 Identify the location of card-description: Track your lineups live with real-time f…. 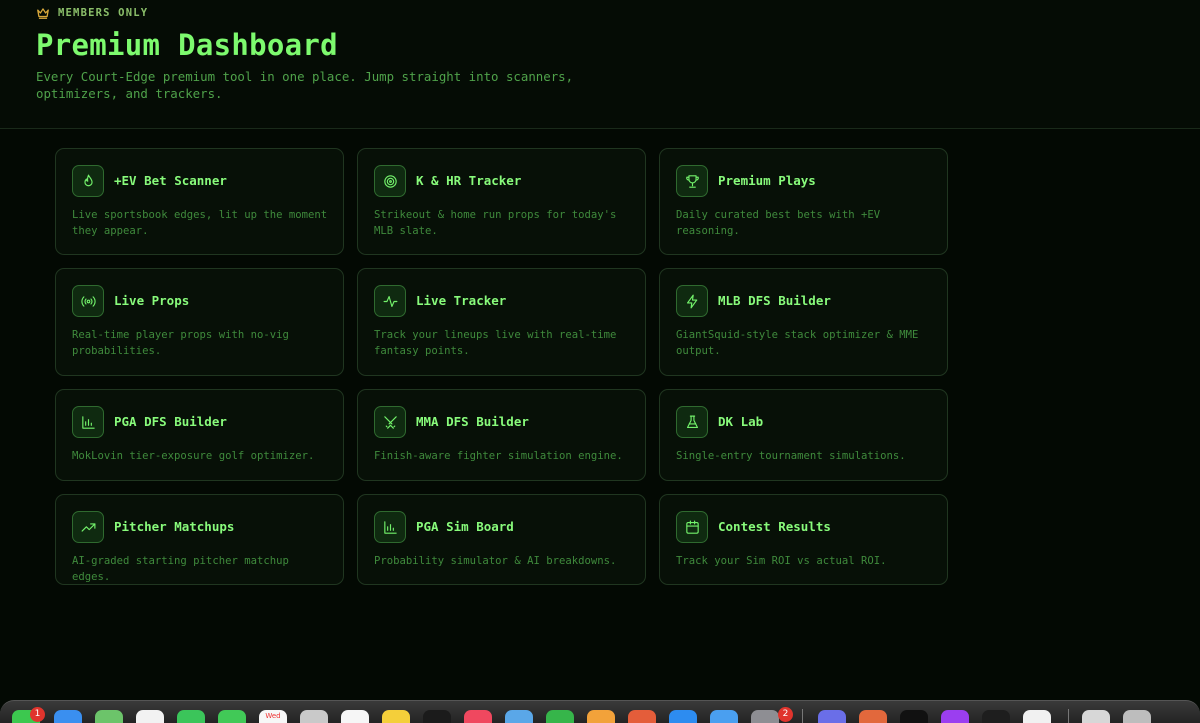
(495, 343).